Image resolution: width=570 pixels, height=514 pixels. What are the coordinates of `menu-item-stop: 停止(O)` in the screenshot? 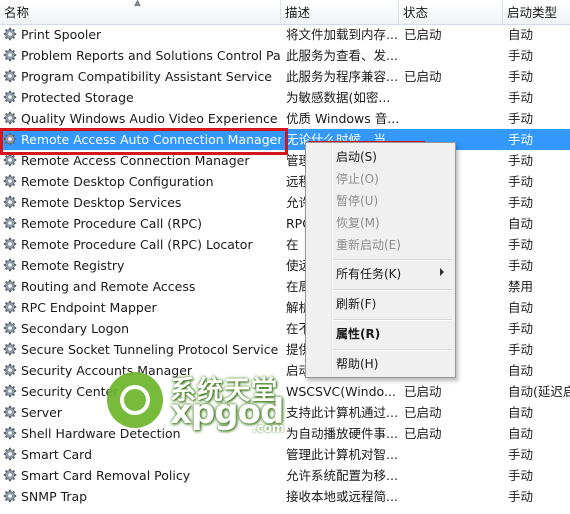 It's located at (357, 179).